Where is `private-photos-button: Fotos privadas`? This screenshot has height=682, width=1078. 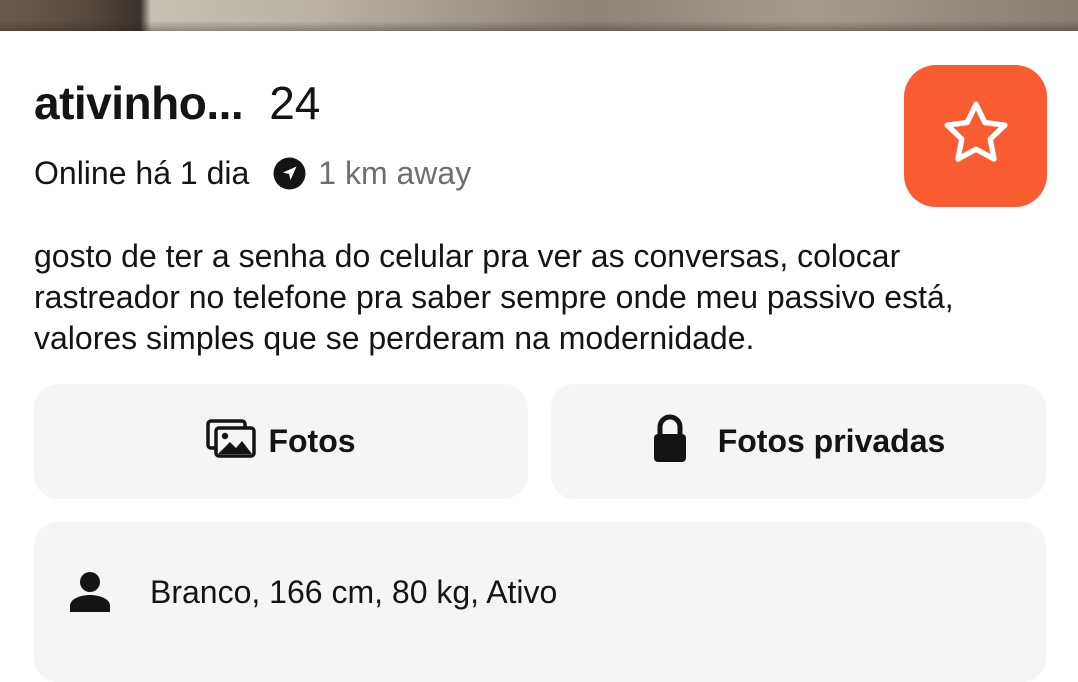
private-photos-button: Fotos privadas is located at coordinates (798, 441).